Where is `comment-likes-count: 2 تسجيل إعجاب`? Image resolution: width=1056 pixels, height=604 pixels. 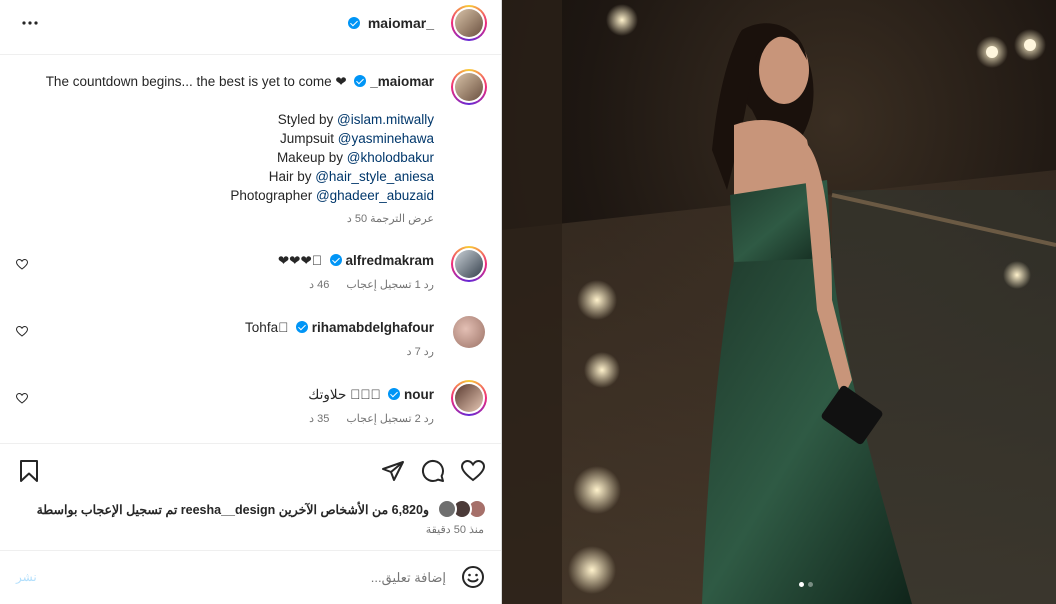
comment-likes-count: 2 تسجيل إعجاب is located at coordinates (383, 419).